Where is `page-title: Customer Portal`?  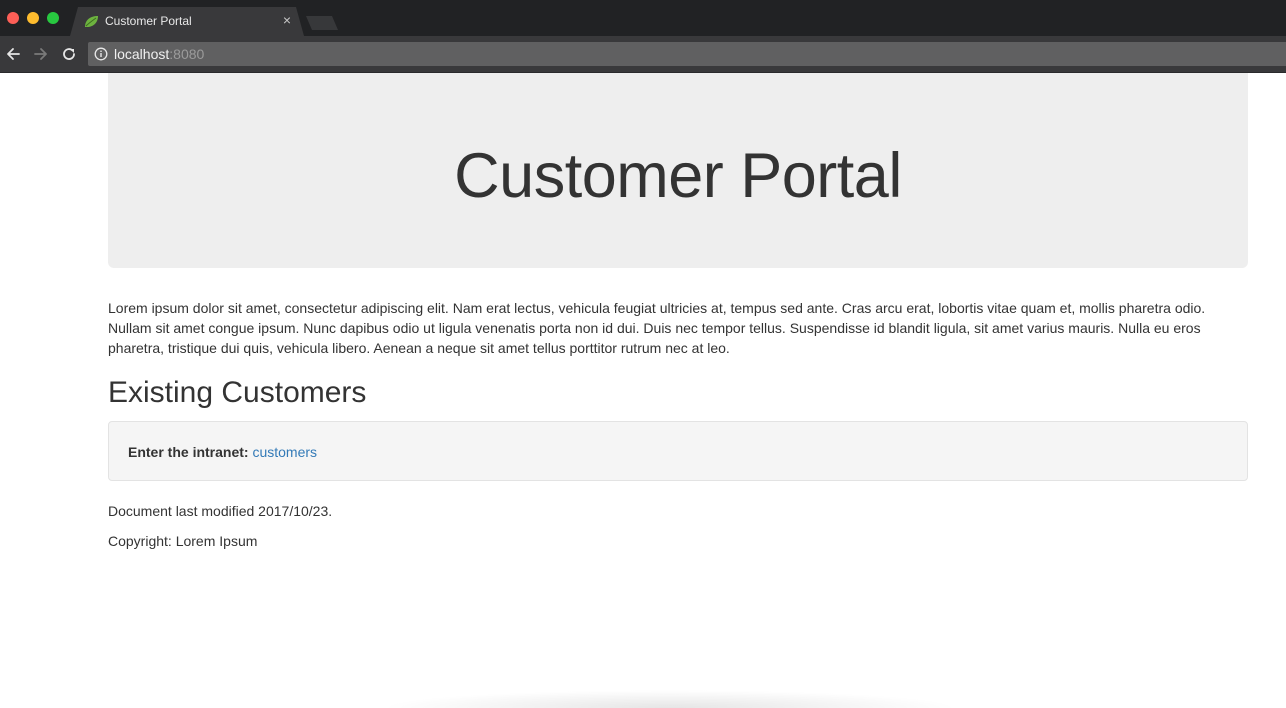
page-title: Customer Portal is located at coordinates (678, 176).